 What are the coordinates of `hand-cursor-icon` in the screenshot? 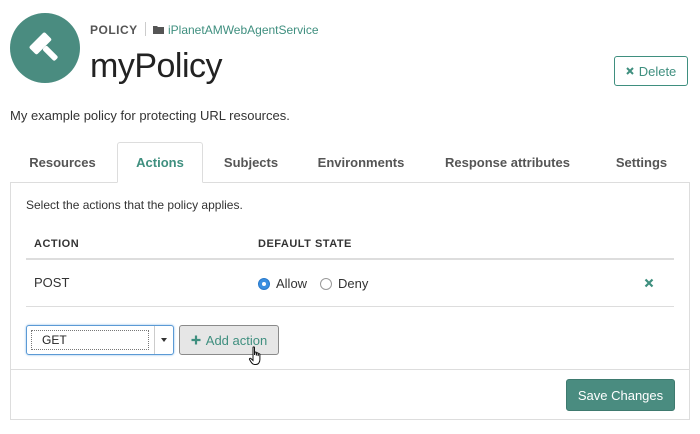 It's located at (254, 355).